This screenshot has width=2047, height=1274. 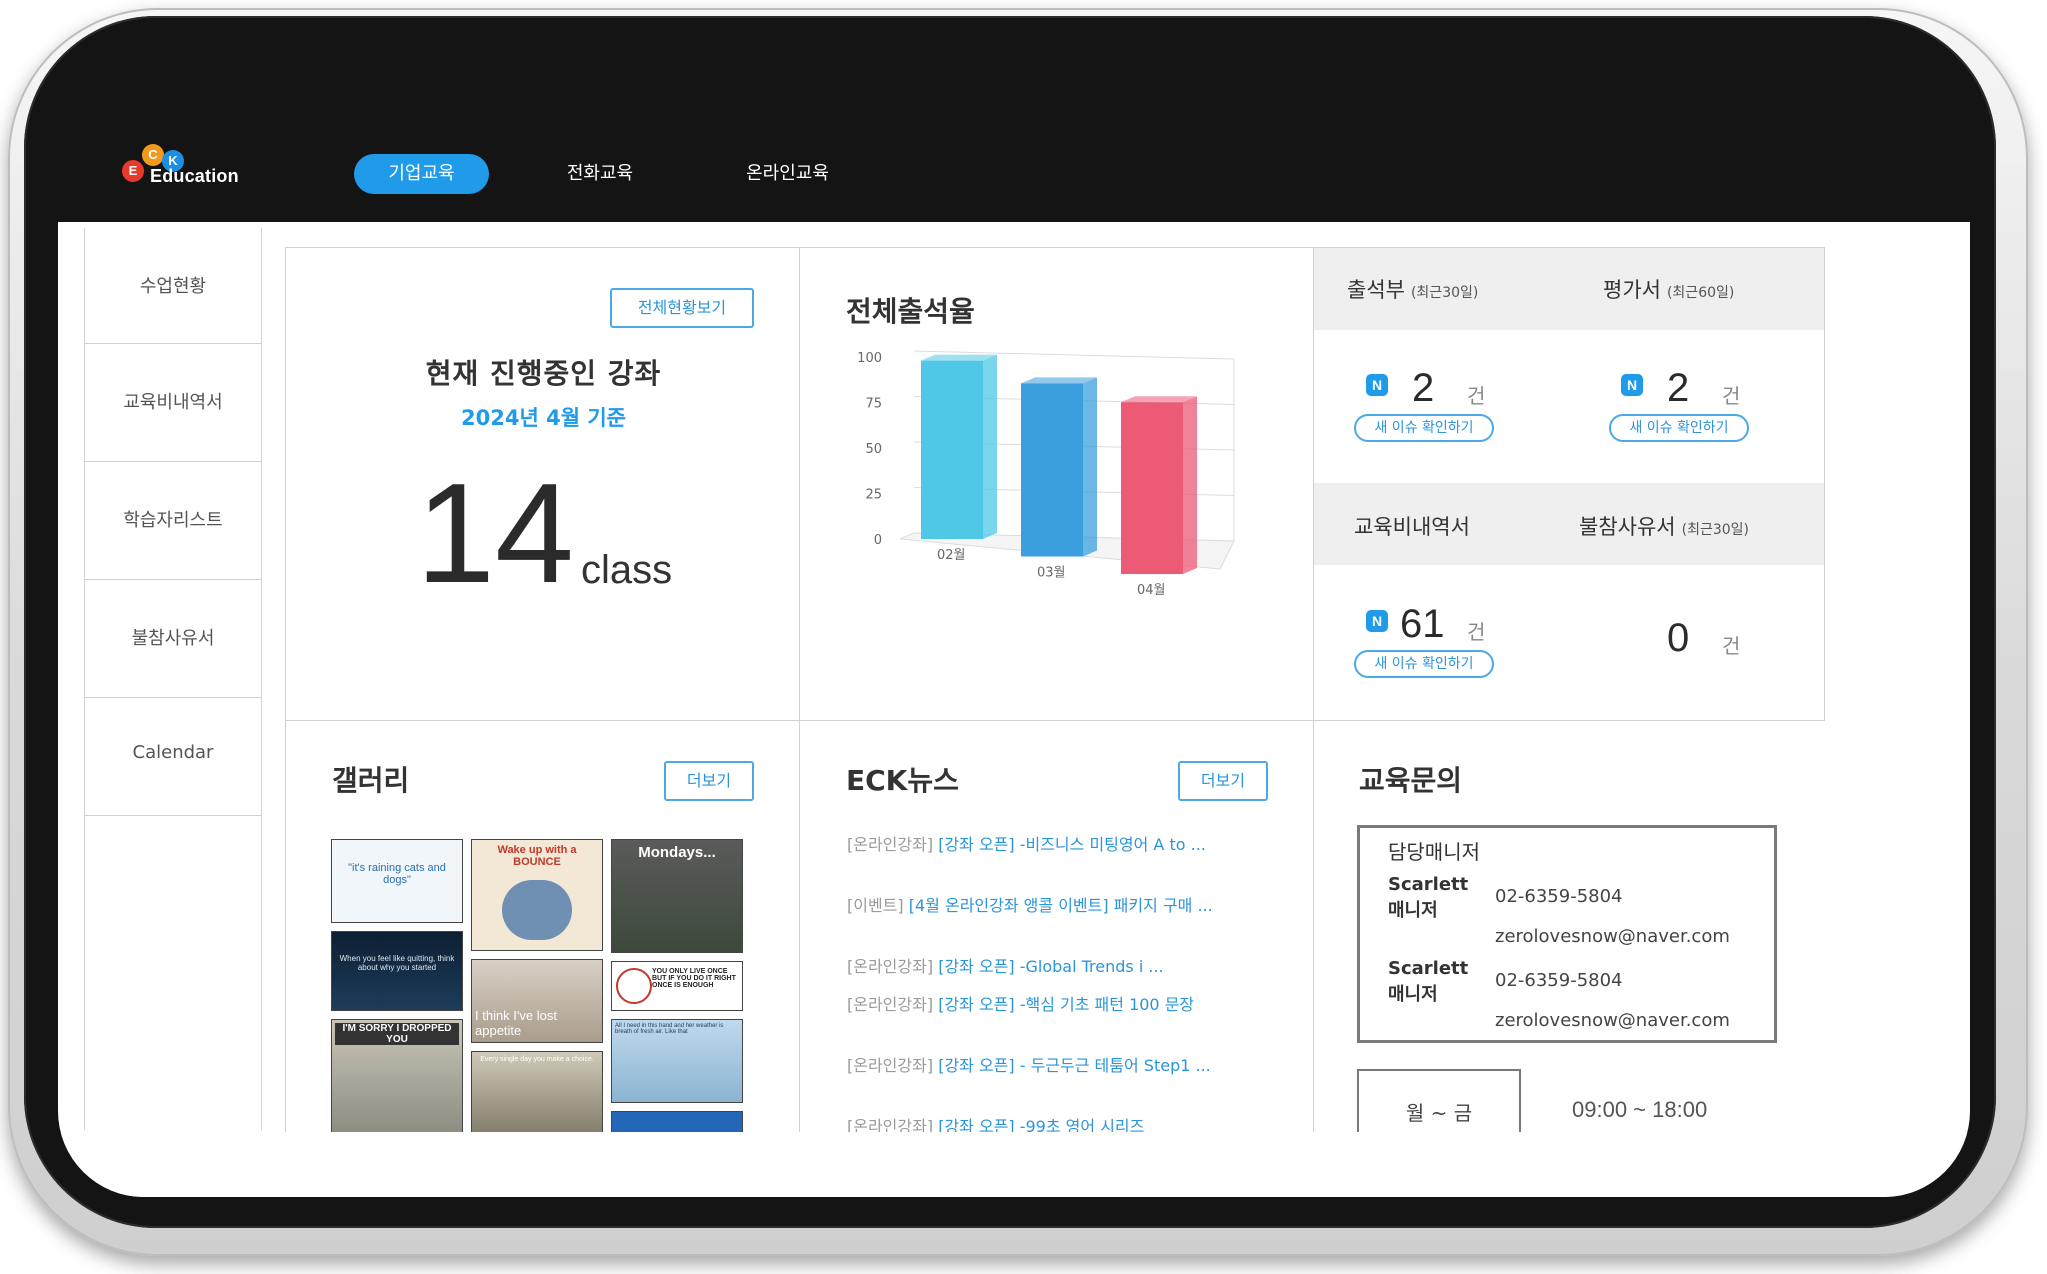 I want to click on sidebar-item-calendar: Calendar, so click(x=173, y=757).